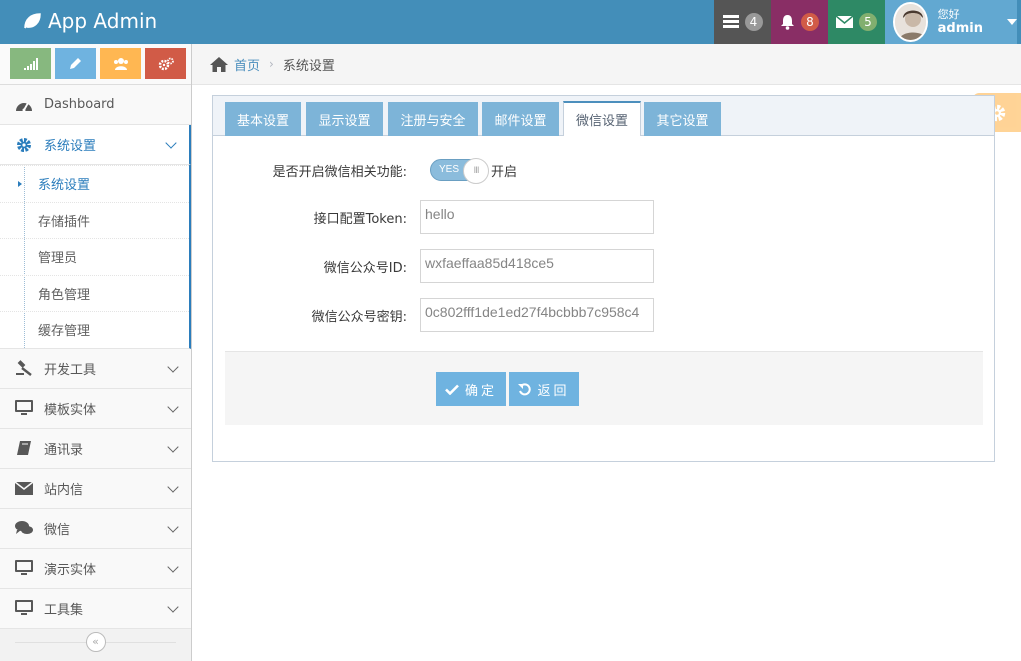 This screenshot has height=661, width=1021. Describe the element at coordinates (94, 329) in the screenshot. I see `submenu-item-cache: 缓存管理` at that location.